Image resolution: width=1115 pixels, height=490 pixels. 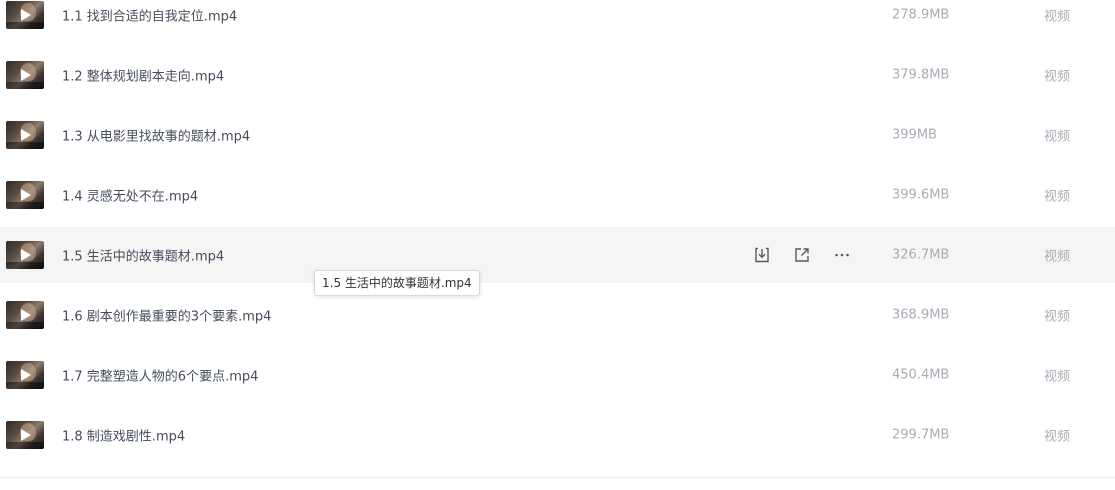 I want to click on file-size: 368.9MB, so click(x=921, y=315).